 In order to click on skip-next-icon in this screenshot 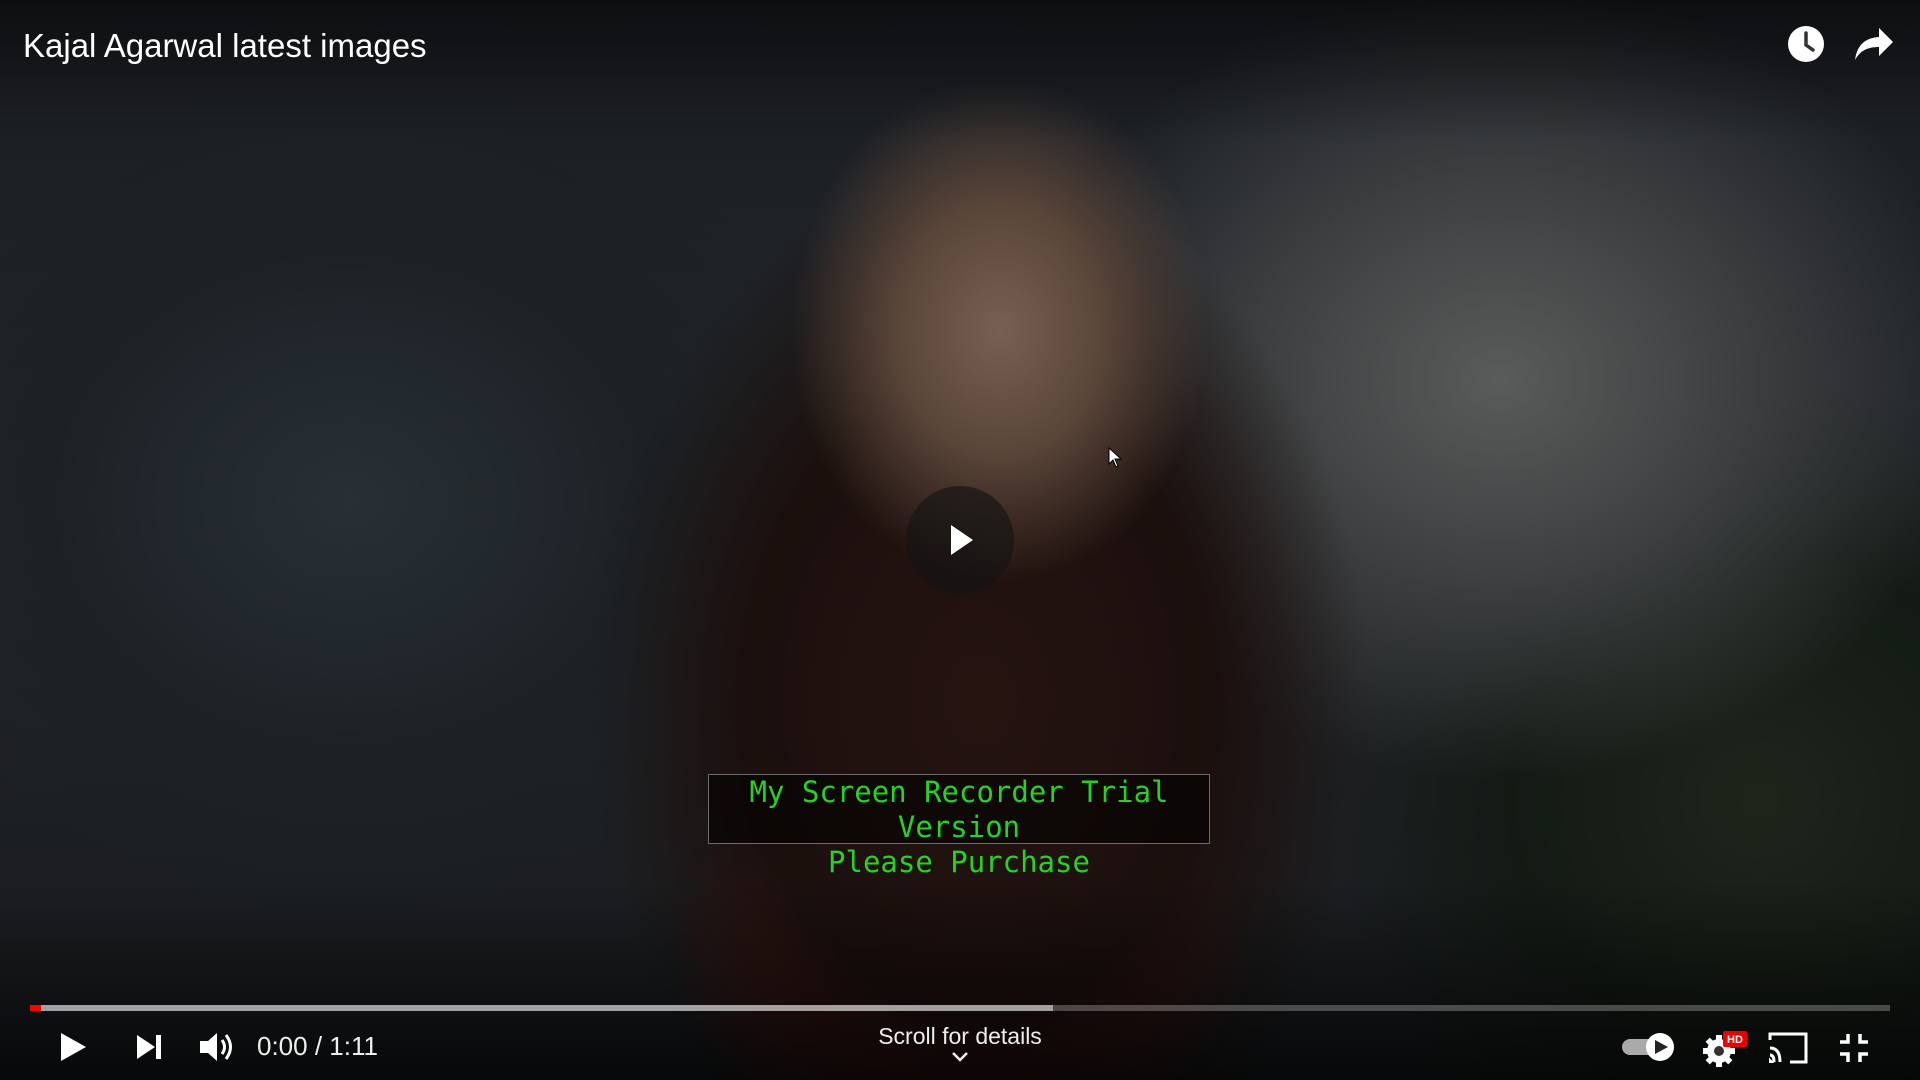, I will do `click(149, 1047)`.